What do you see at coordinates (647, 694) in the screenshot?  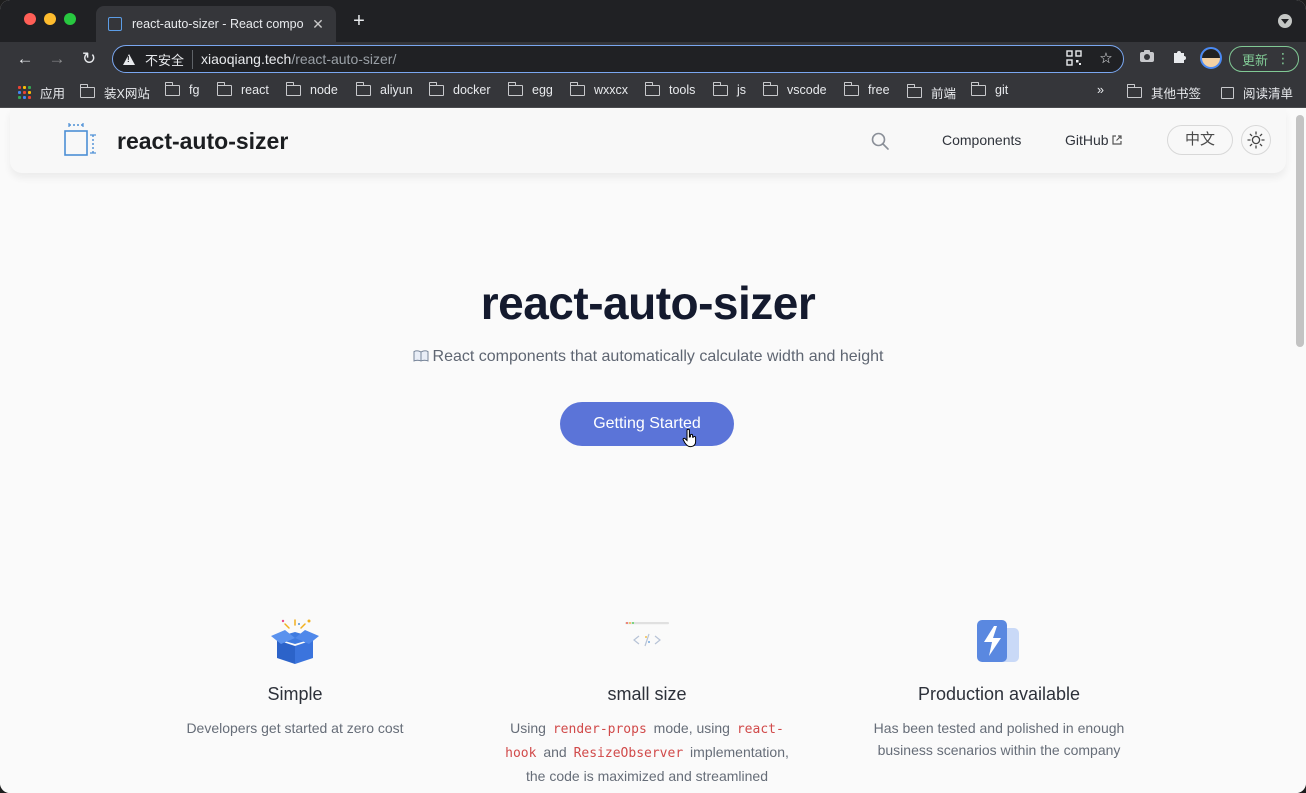 I see `feature-title: small size` at bounding box center [647, 694].